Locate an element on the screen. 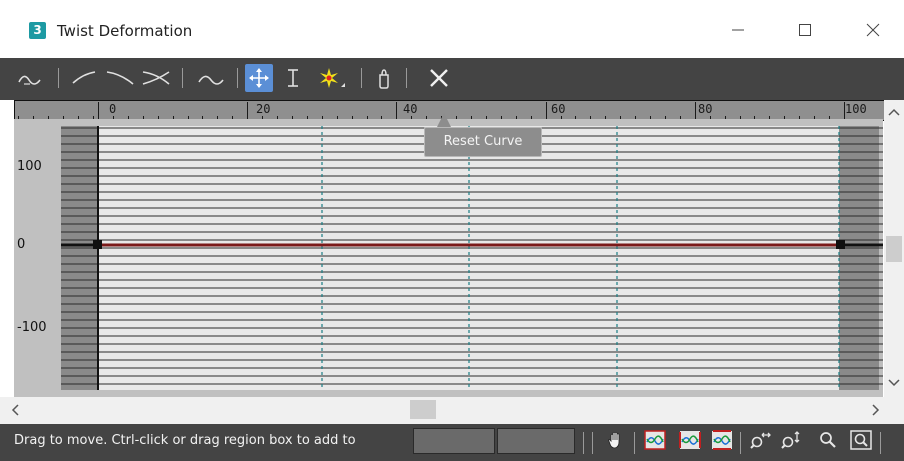 The width and height of the screenshot is (904, 461). curve-ascending-icon is located at coordinates (84, 77).